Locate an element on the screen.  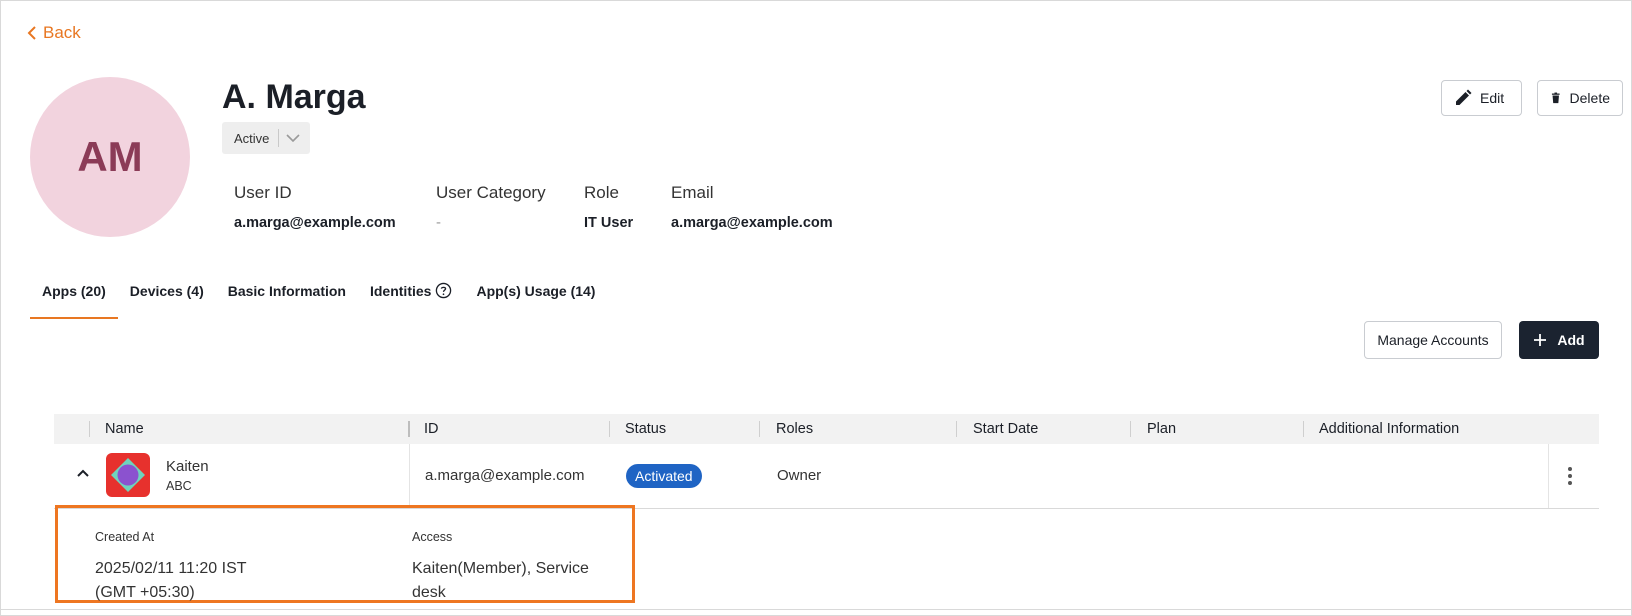
user-category-value: - is located at coordinates (438, 222).